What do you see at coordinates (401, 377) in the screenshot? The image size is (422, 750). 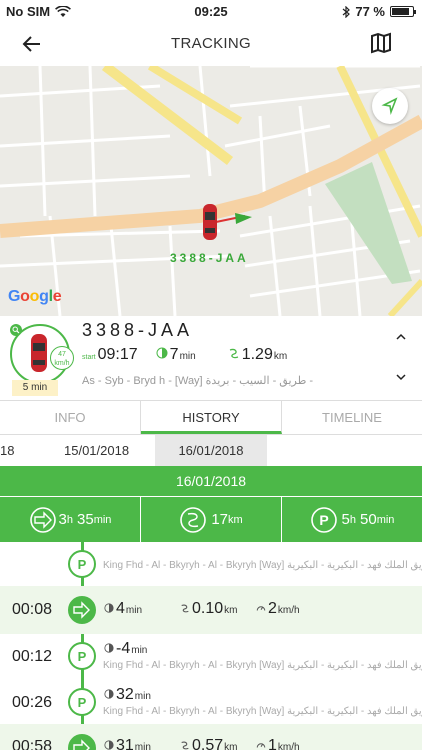 I see `chevron-down-icon` at bounding box center [401, 377].